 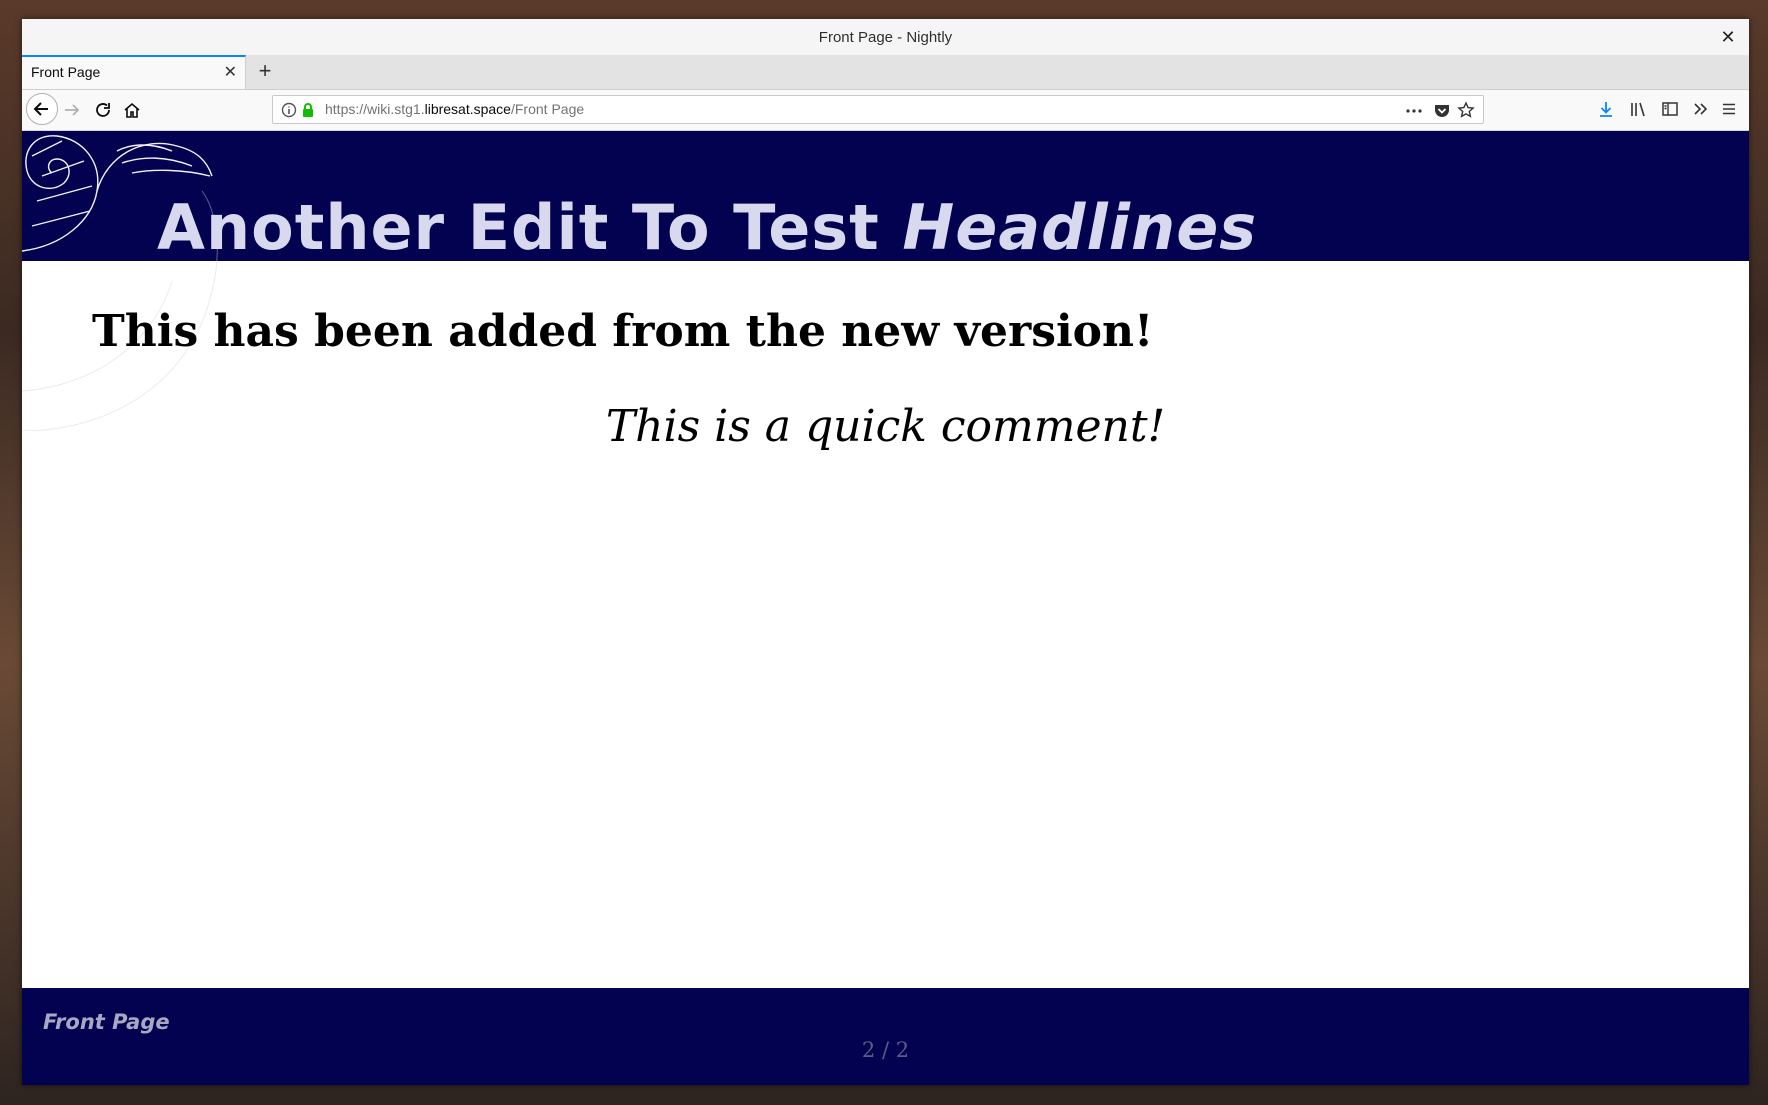 What do you see at coordinates (885, 1036) in the screenshot?
I see `page-footer: Front Page 2 / 2` at bounding box center [885, 1036].